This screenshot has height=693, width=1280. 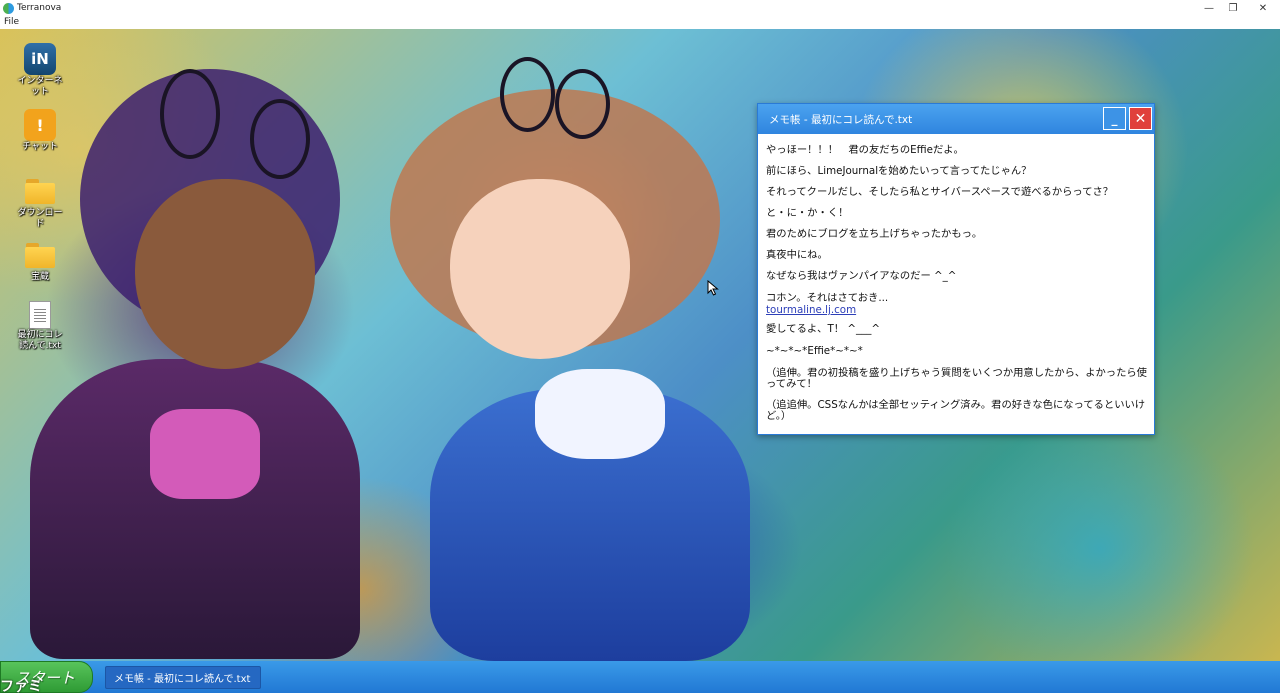 I want to click on desktop-icon-chat: ! チャット, so click(x=40, y=131).